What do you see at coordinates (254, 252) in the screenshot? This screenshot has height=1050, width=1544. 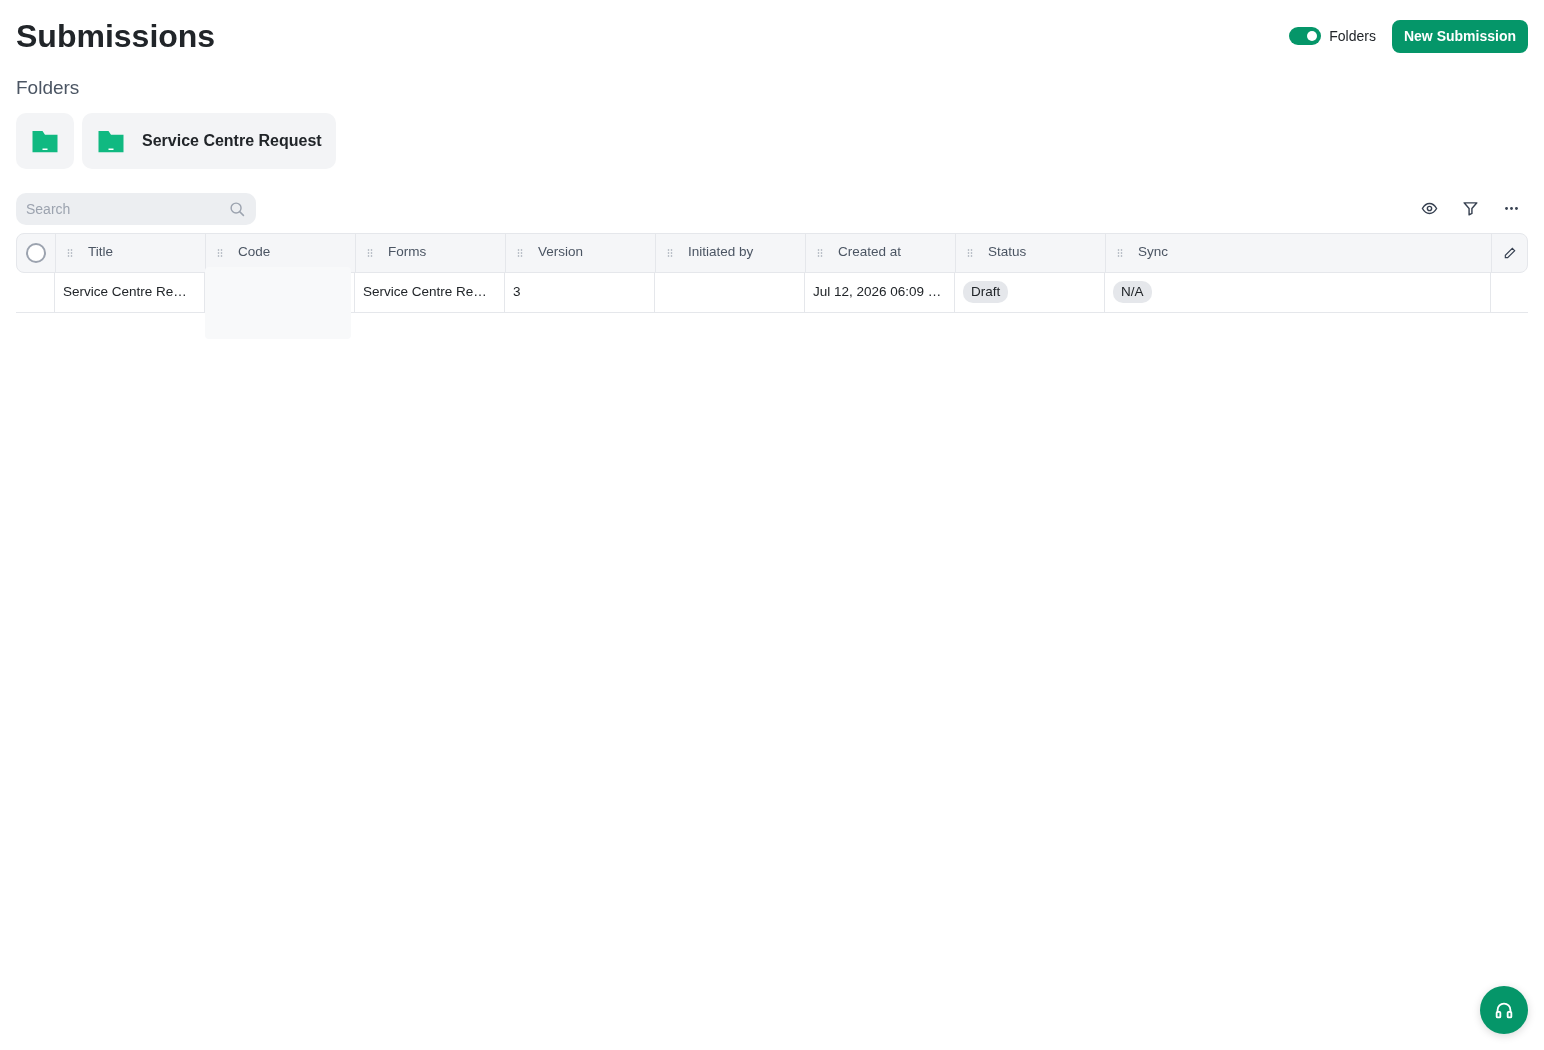 I see `column-header: Code` at bounding box center [254, 252].